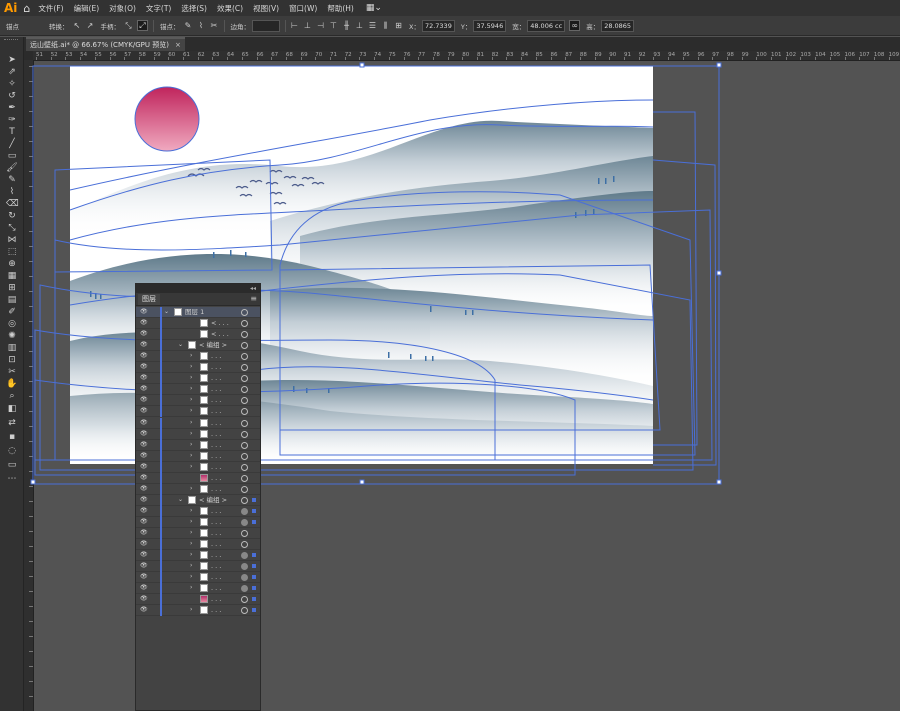 This screenshot has width=900, height=711. I want to click on magic-wand-tool-icon: ✧, so click(12, 84).